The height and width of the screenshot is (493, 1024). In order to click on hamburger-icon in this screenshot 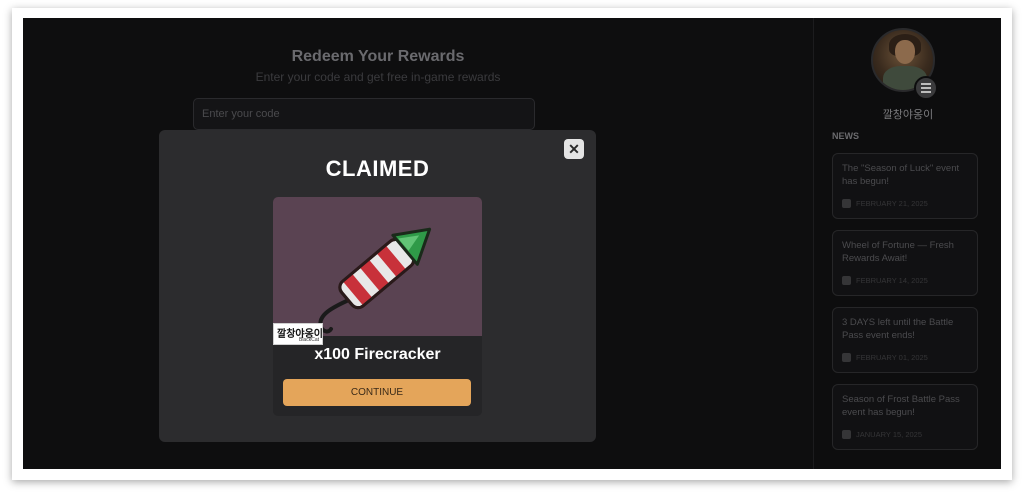, I will do `click(926, 88)`.